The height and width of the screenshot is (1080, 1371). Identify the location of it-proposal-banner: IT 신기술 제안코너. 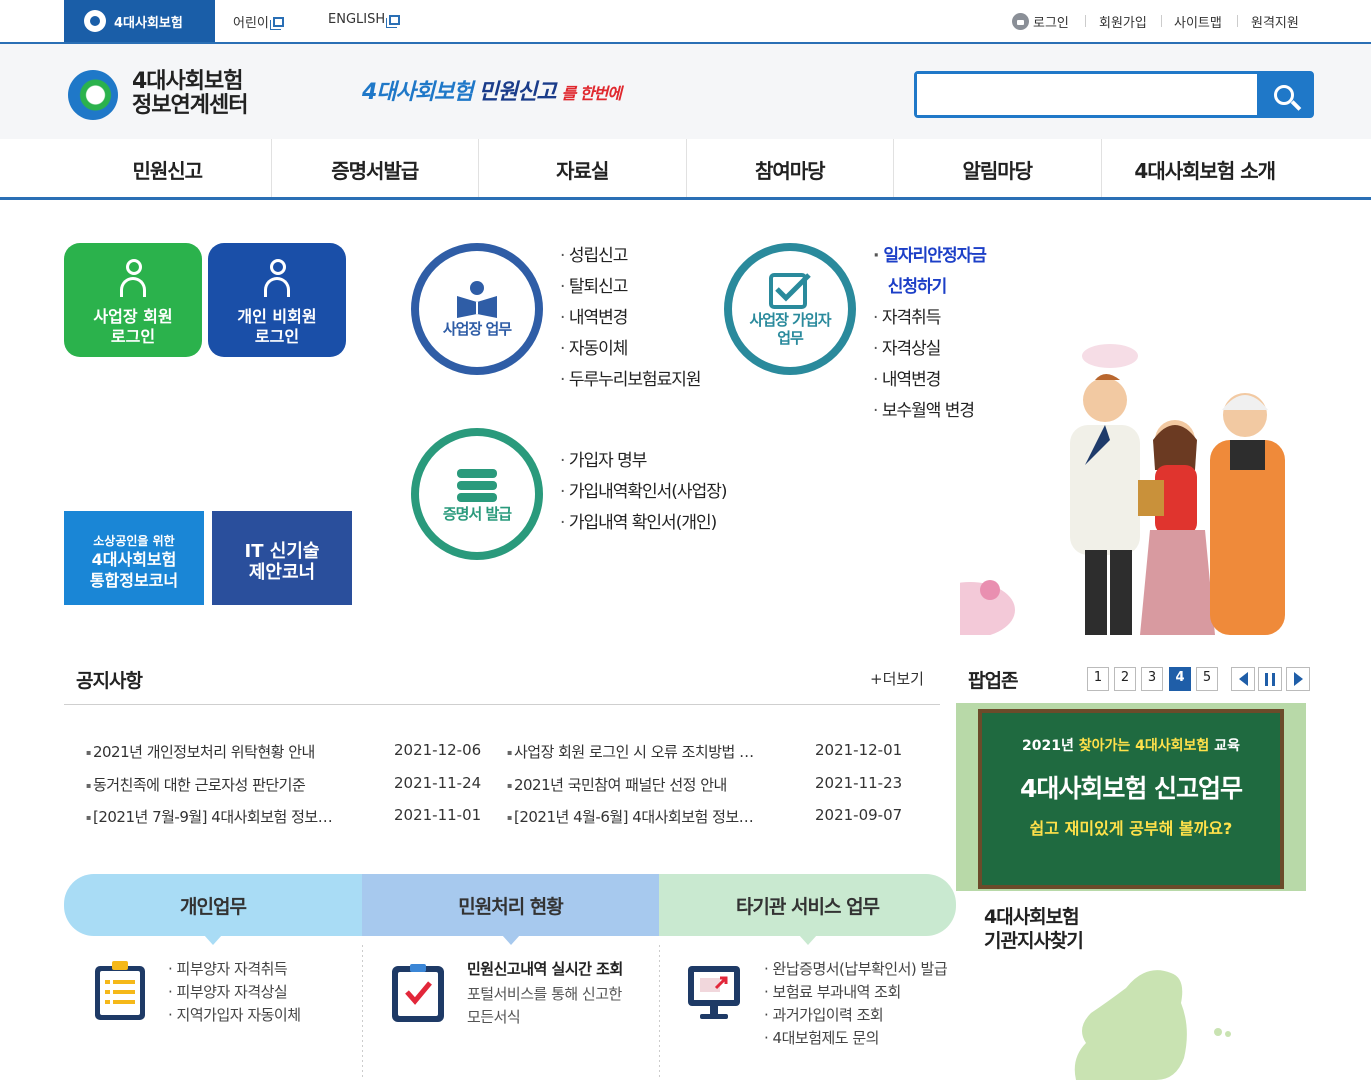
(282, 558).